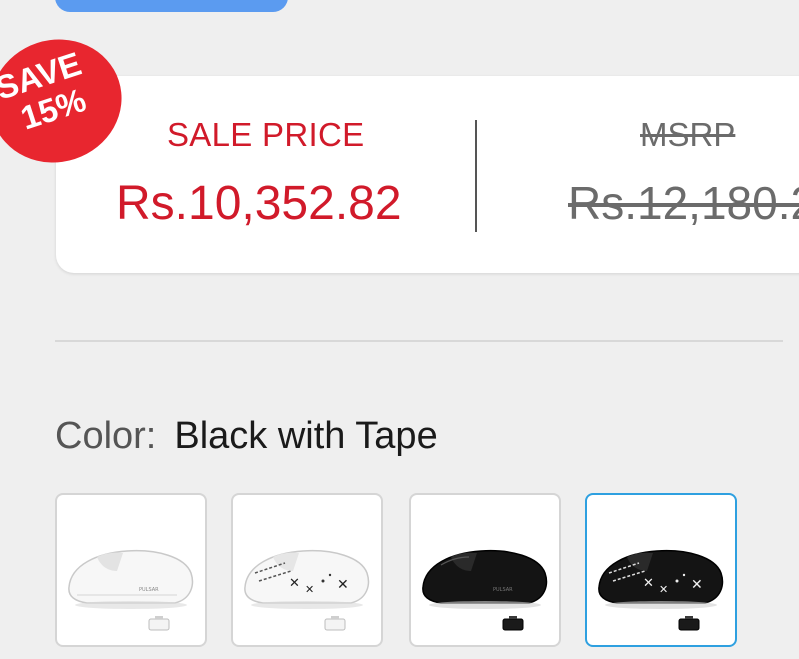 This screenshot has height=659, width=799. What do you see at coordinates (419, 341) in the screenshot?
I see `section-divider` at bounding box center [419, 341].